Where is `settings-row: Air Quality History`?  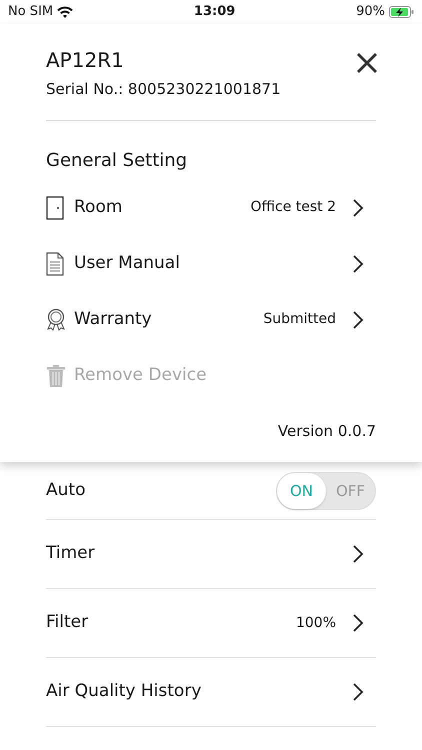
settings-row: Air Quality History is located at coordinates (211, 692).